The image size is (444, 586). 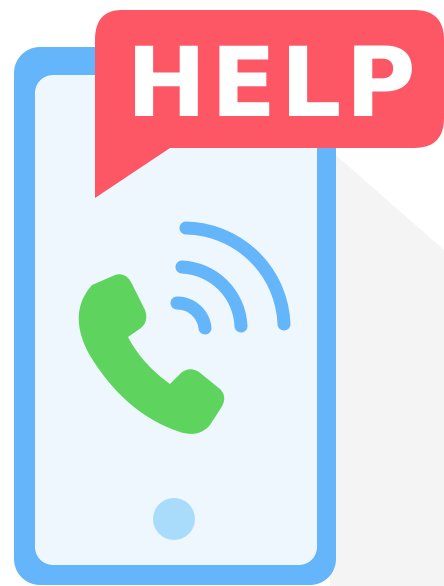 I want to click on help-label: HELP, so click(x=272, y=83).